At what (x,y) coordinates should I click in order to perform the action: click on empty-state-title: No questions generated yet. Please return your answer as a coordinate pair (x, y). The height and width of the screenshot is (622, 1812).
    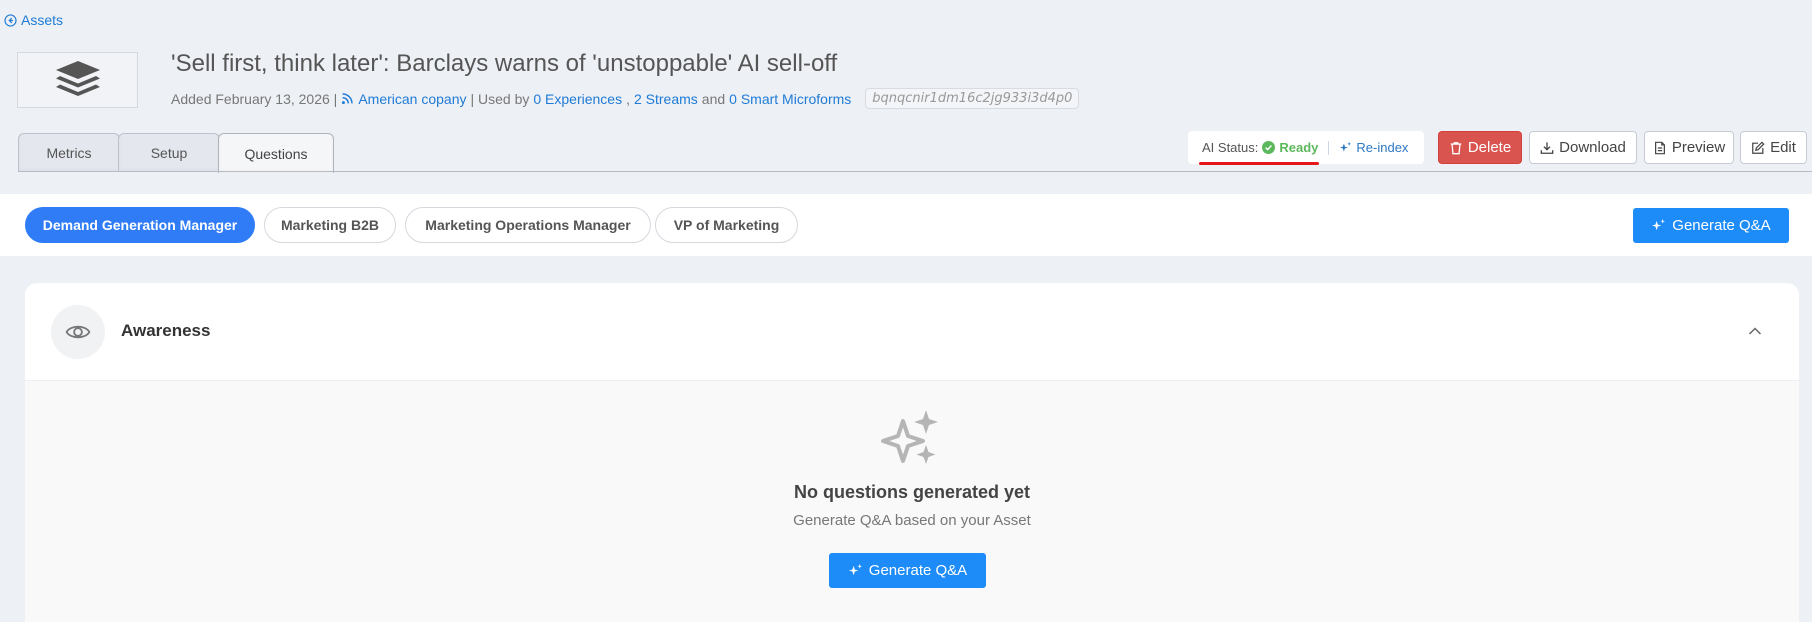
    Looking at the image, I should click on (912, 492).